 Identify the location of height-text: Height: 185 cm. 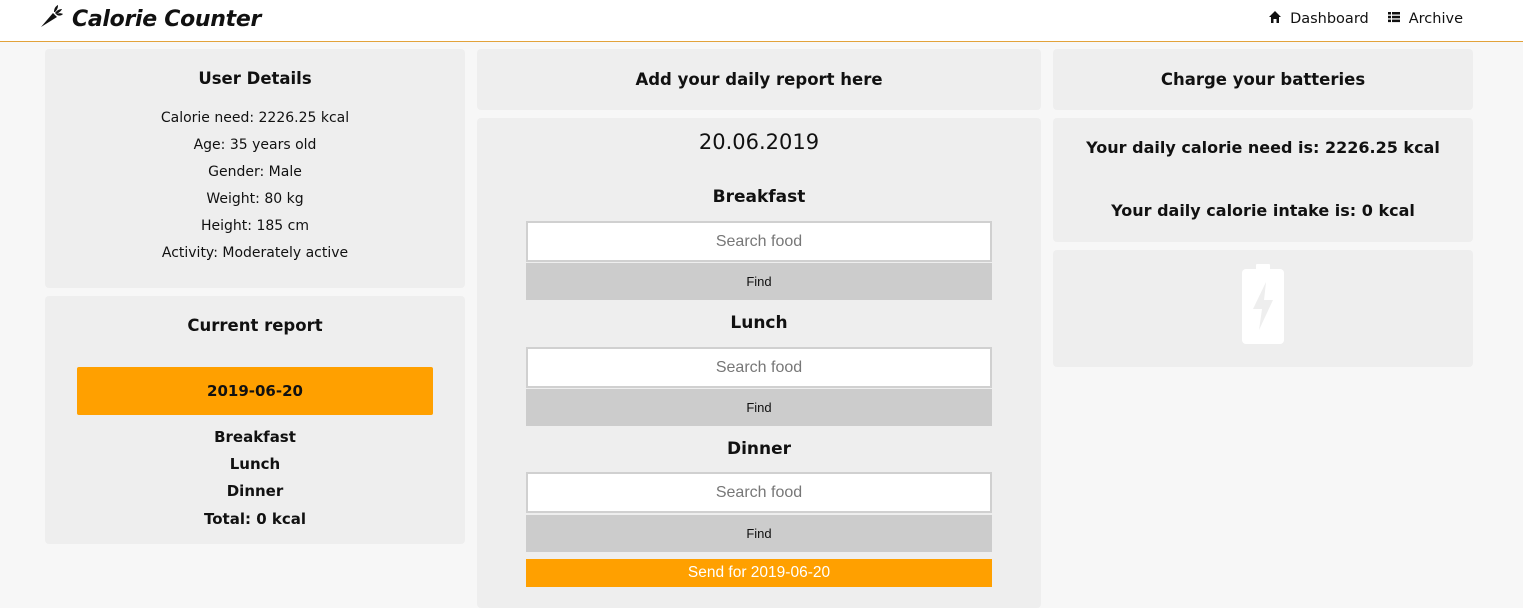
(255, 226).